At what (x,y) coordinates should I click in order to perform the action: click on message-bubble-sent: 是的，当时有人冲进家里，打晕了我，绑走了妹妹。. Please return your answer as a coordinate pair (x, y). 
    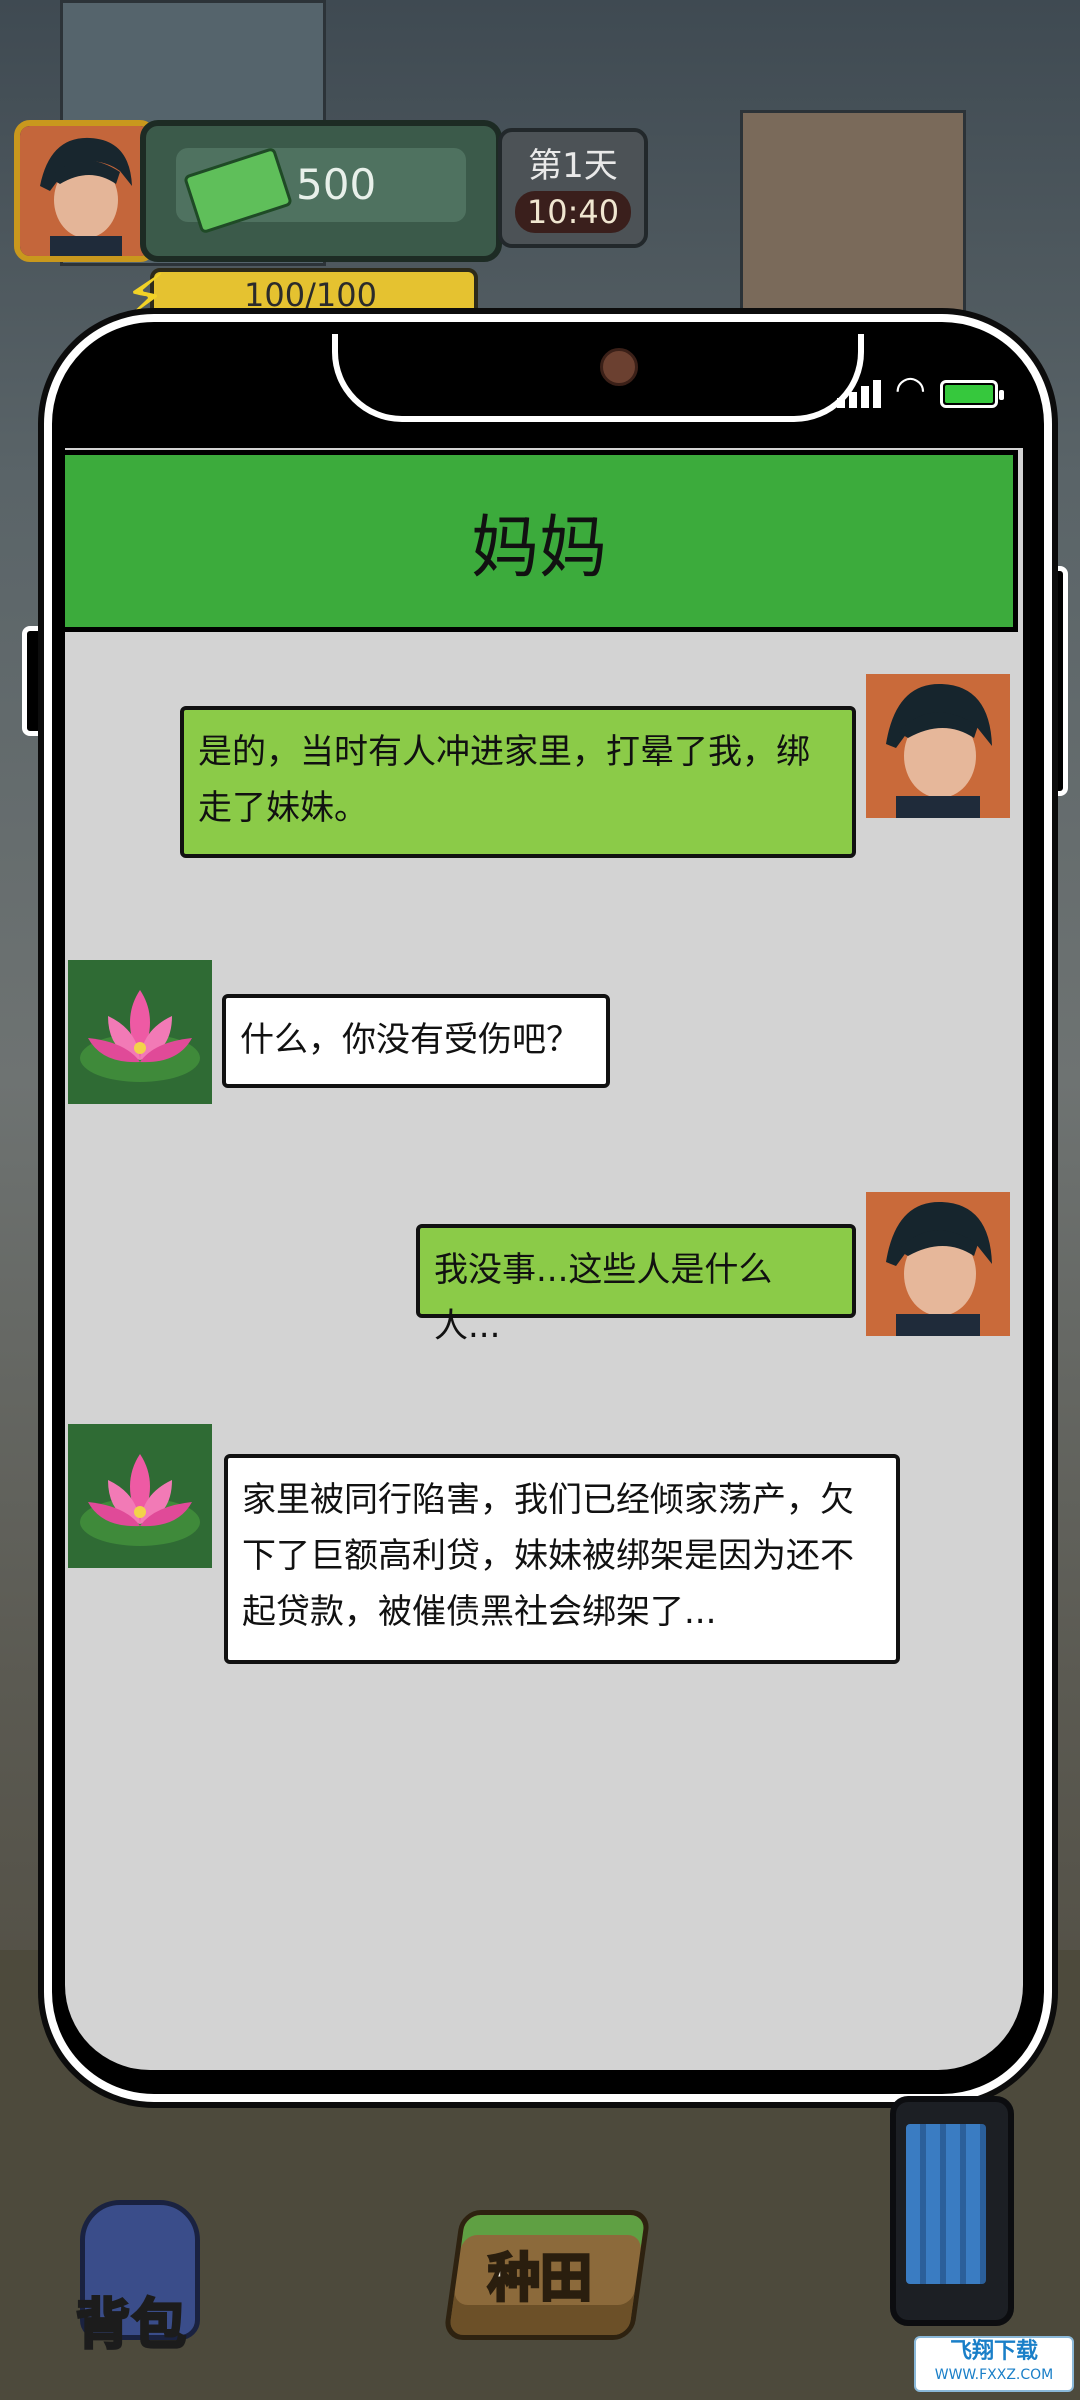
    Looking at the image, I should click on (518, 782).